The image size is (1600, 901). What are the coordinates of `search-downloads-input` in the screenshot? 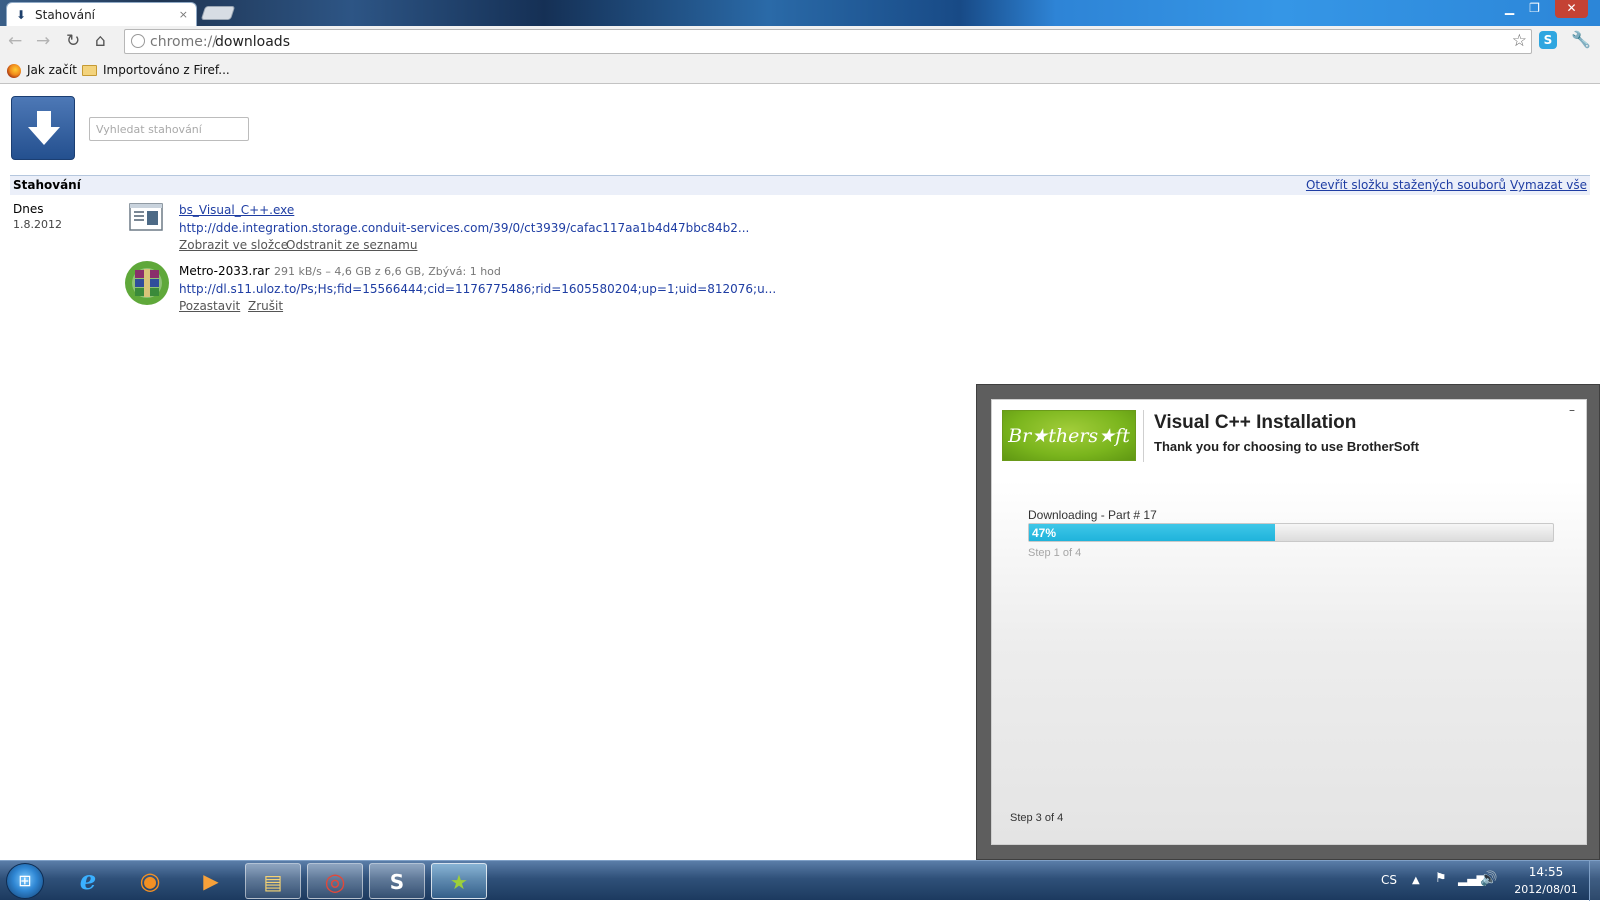 It's located at (169, 129).